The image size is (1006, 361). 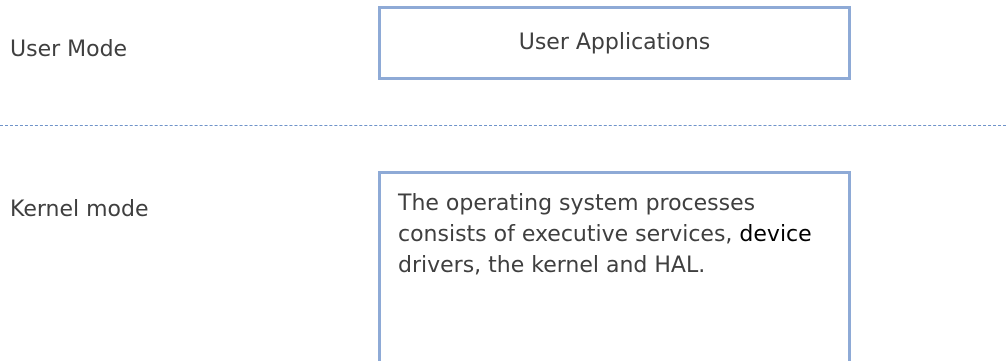 I want to click on user-applications-box: User Applications, so click(x=614, y=43).